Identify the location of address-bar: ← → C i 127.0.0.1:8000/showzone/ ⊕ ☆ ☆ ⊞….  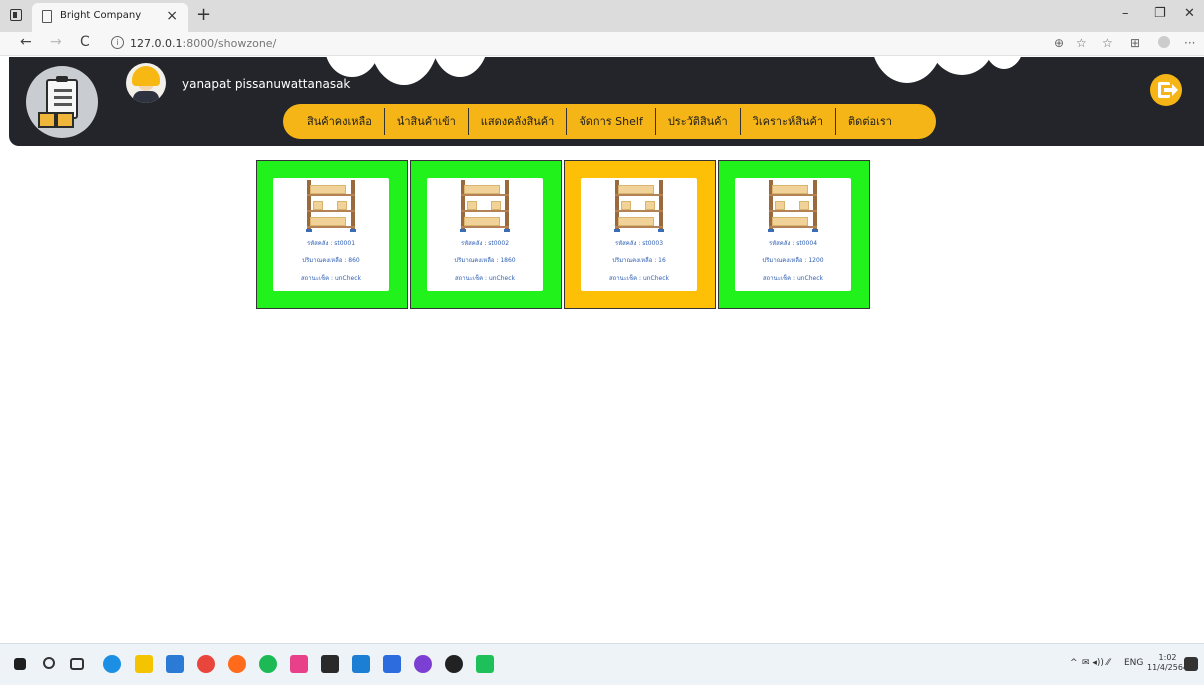
(602, 44).